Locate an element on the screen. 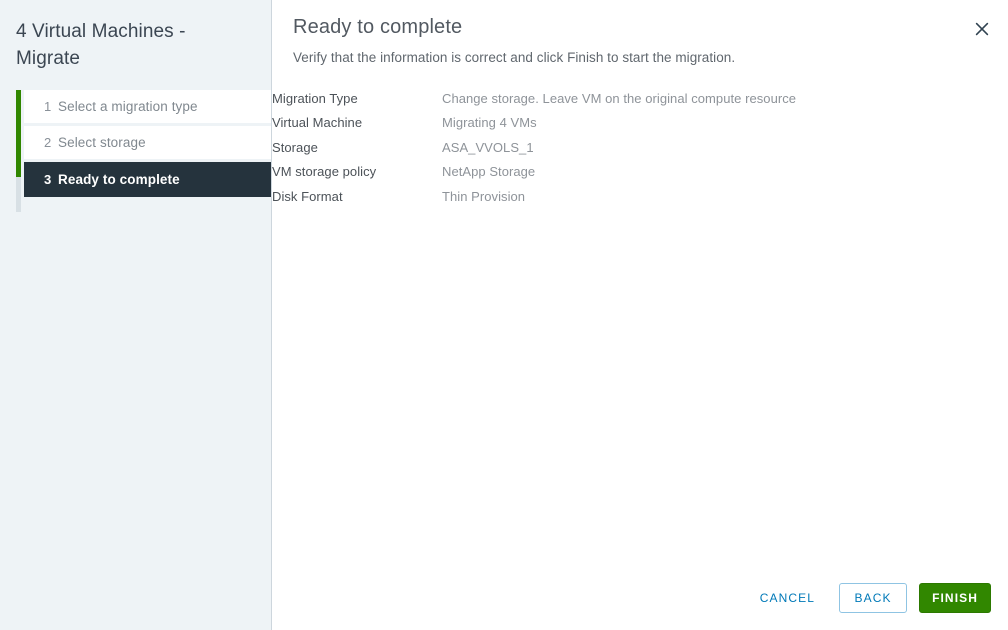 Image resolution: width=1008 pixels, height=630 pixels. close-icon is located at coordinates (982, 29).